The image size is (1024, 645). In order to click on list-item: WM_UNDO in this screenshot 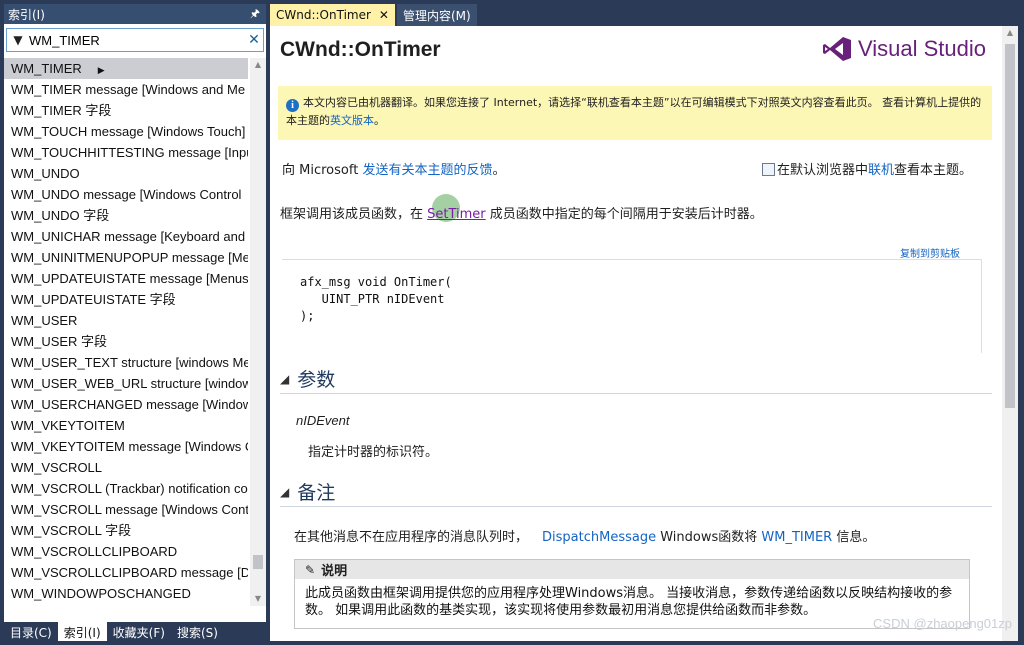, I will do `click(126, 173)`.